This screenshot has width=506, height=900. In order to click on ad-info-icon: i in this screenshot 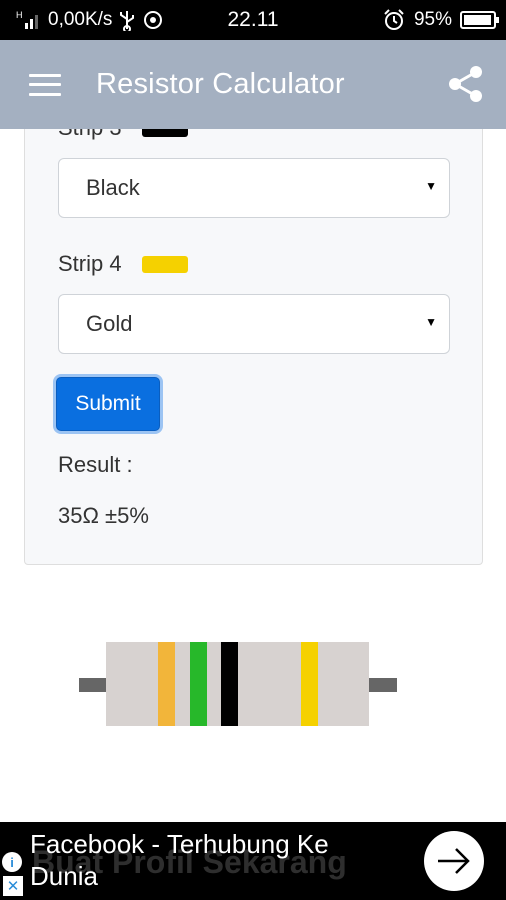, I will do `click(12, 862)`.